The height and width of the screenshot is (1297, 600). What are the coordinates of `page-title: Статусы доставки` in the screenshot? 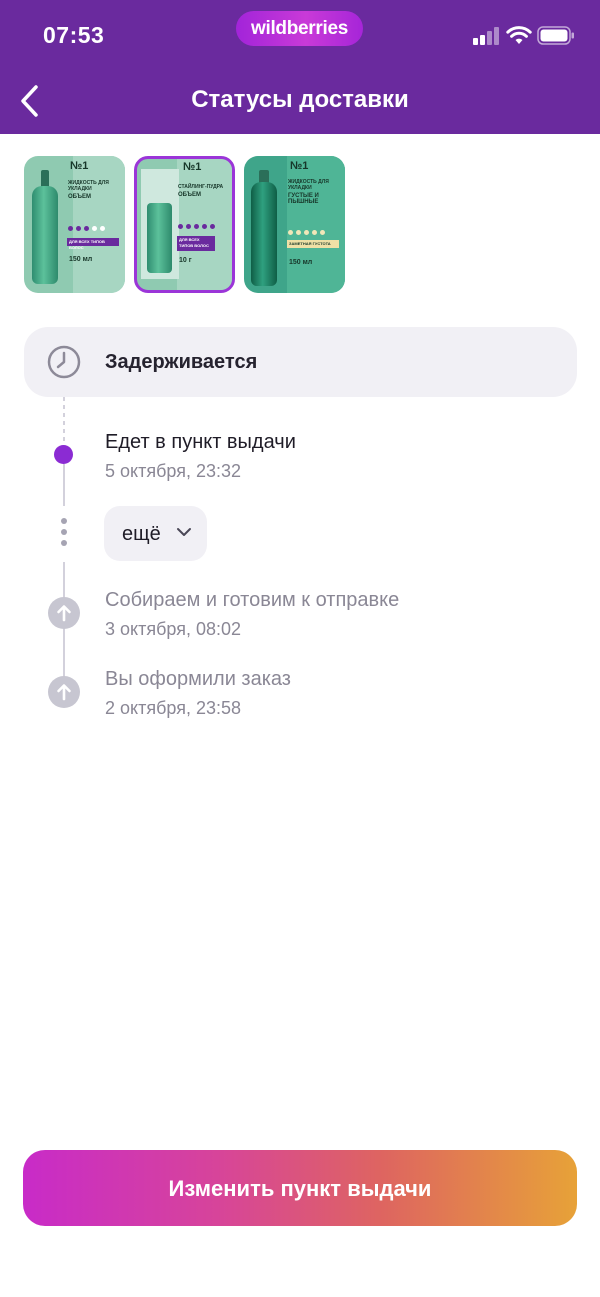 It's located at (300, 99).